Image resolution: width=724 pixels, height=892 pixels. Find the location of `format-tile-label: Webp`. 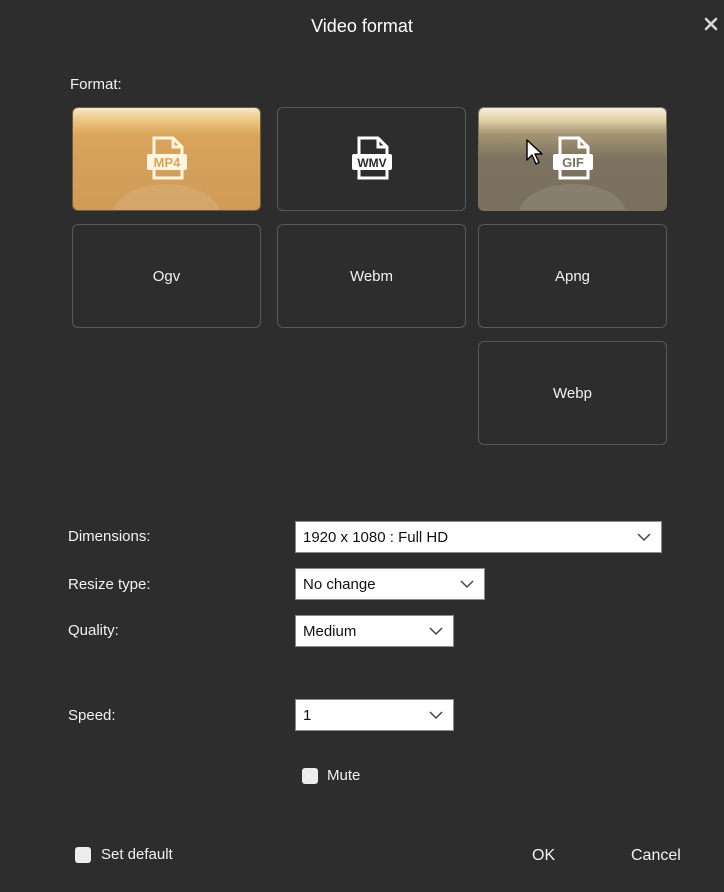

format-tile-label: Webp is located at coordinates (572, 393).